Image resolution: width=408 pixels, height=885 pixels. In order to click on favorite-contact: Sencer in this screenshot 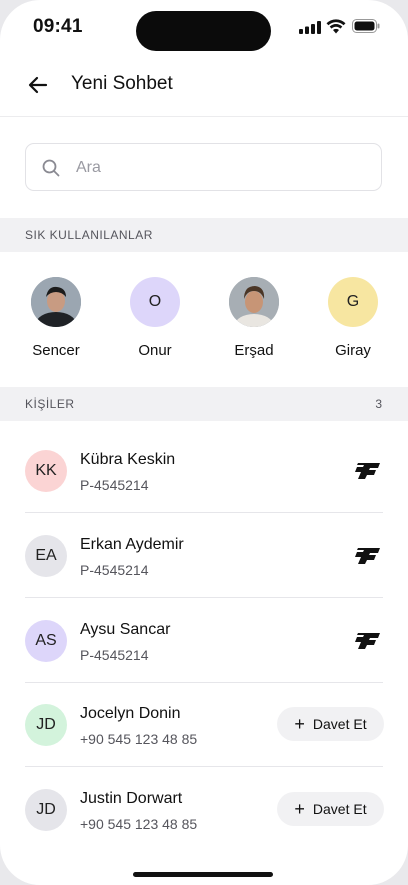, I will do `click(56, 318)`.